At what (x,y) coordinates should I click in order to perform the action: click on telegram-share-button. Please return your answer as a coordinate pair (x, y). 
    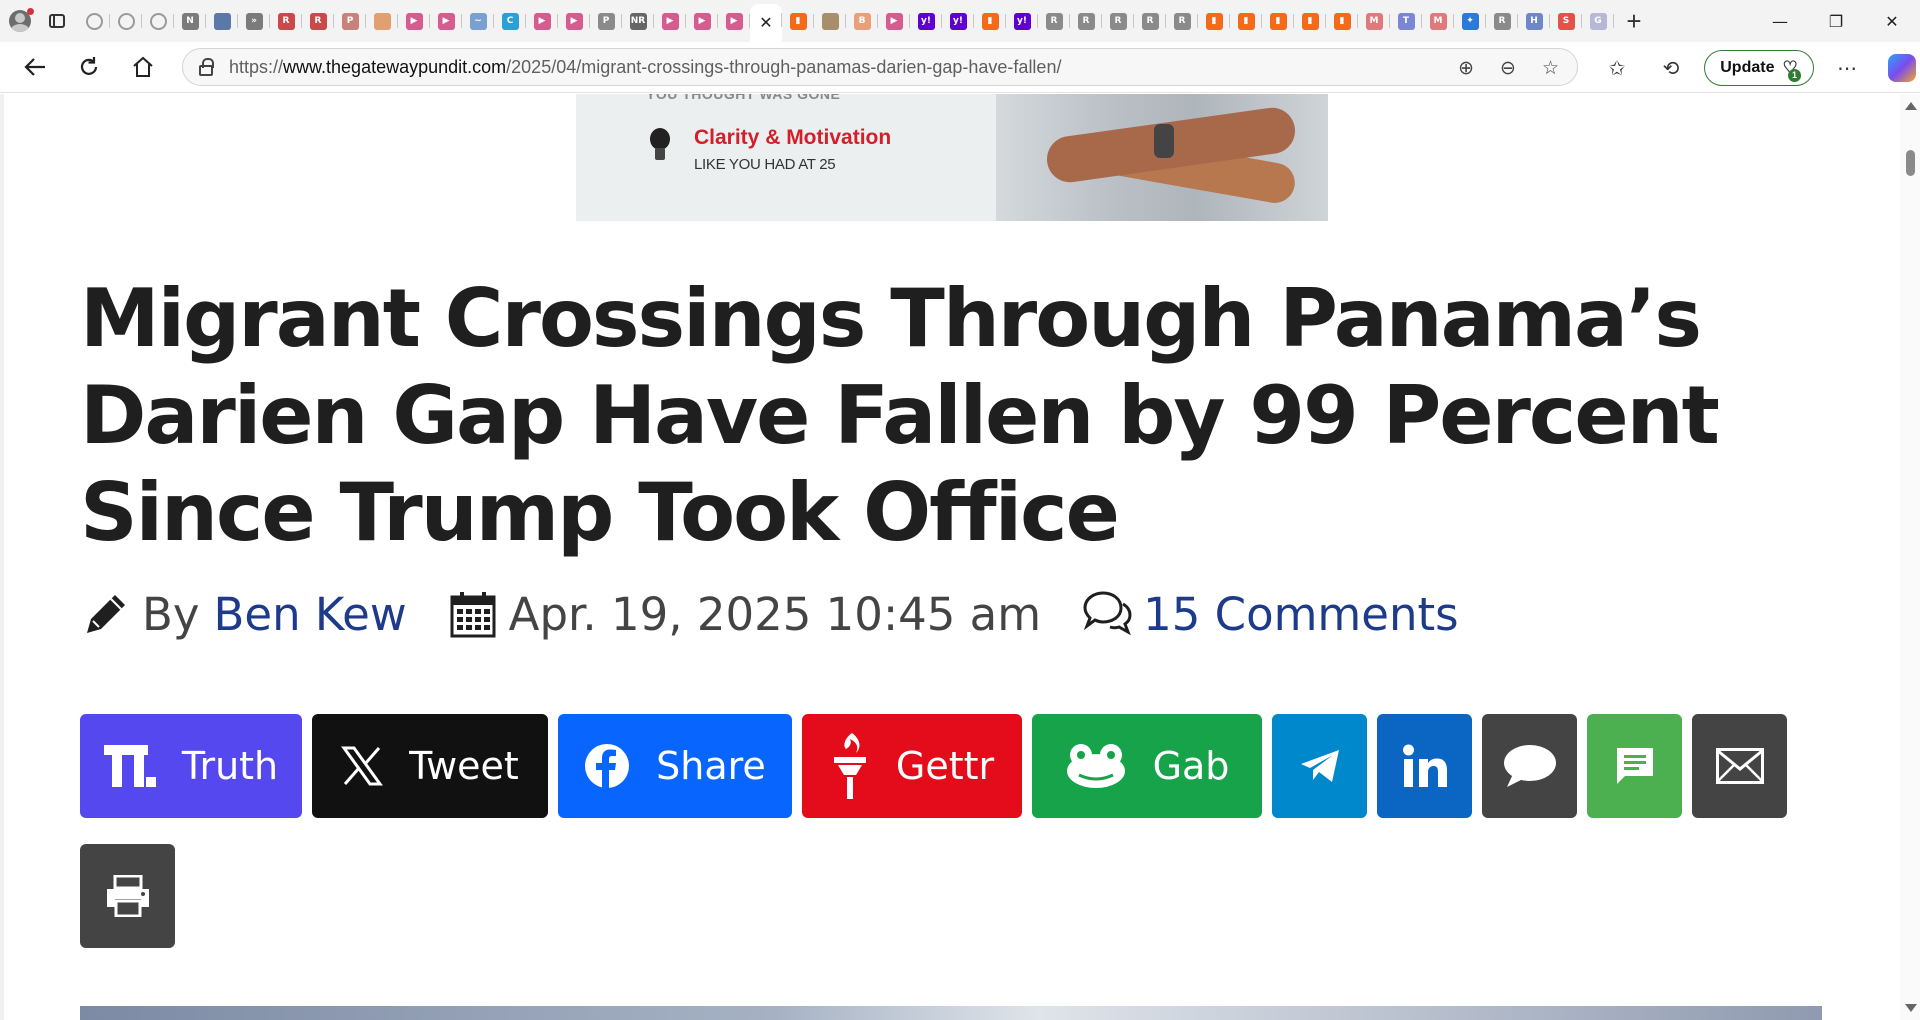
    Looking at the image, I should click on (1319, 766).